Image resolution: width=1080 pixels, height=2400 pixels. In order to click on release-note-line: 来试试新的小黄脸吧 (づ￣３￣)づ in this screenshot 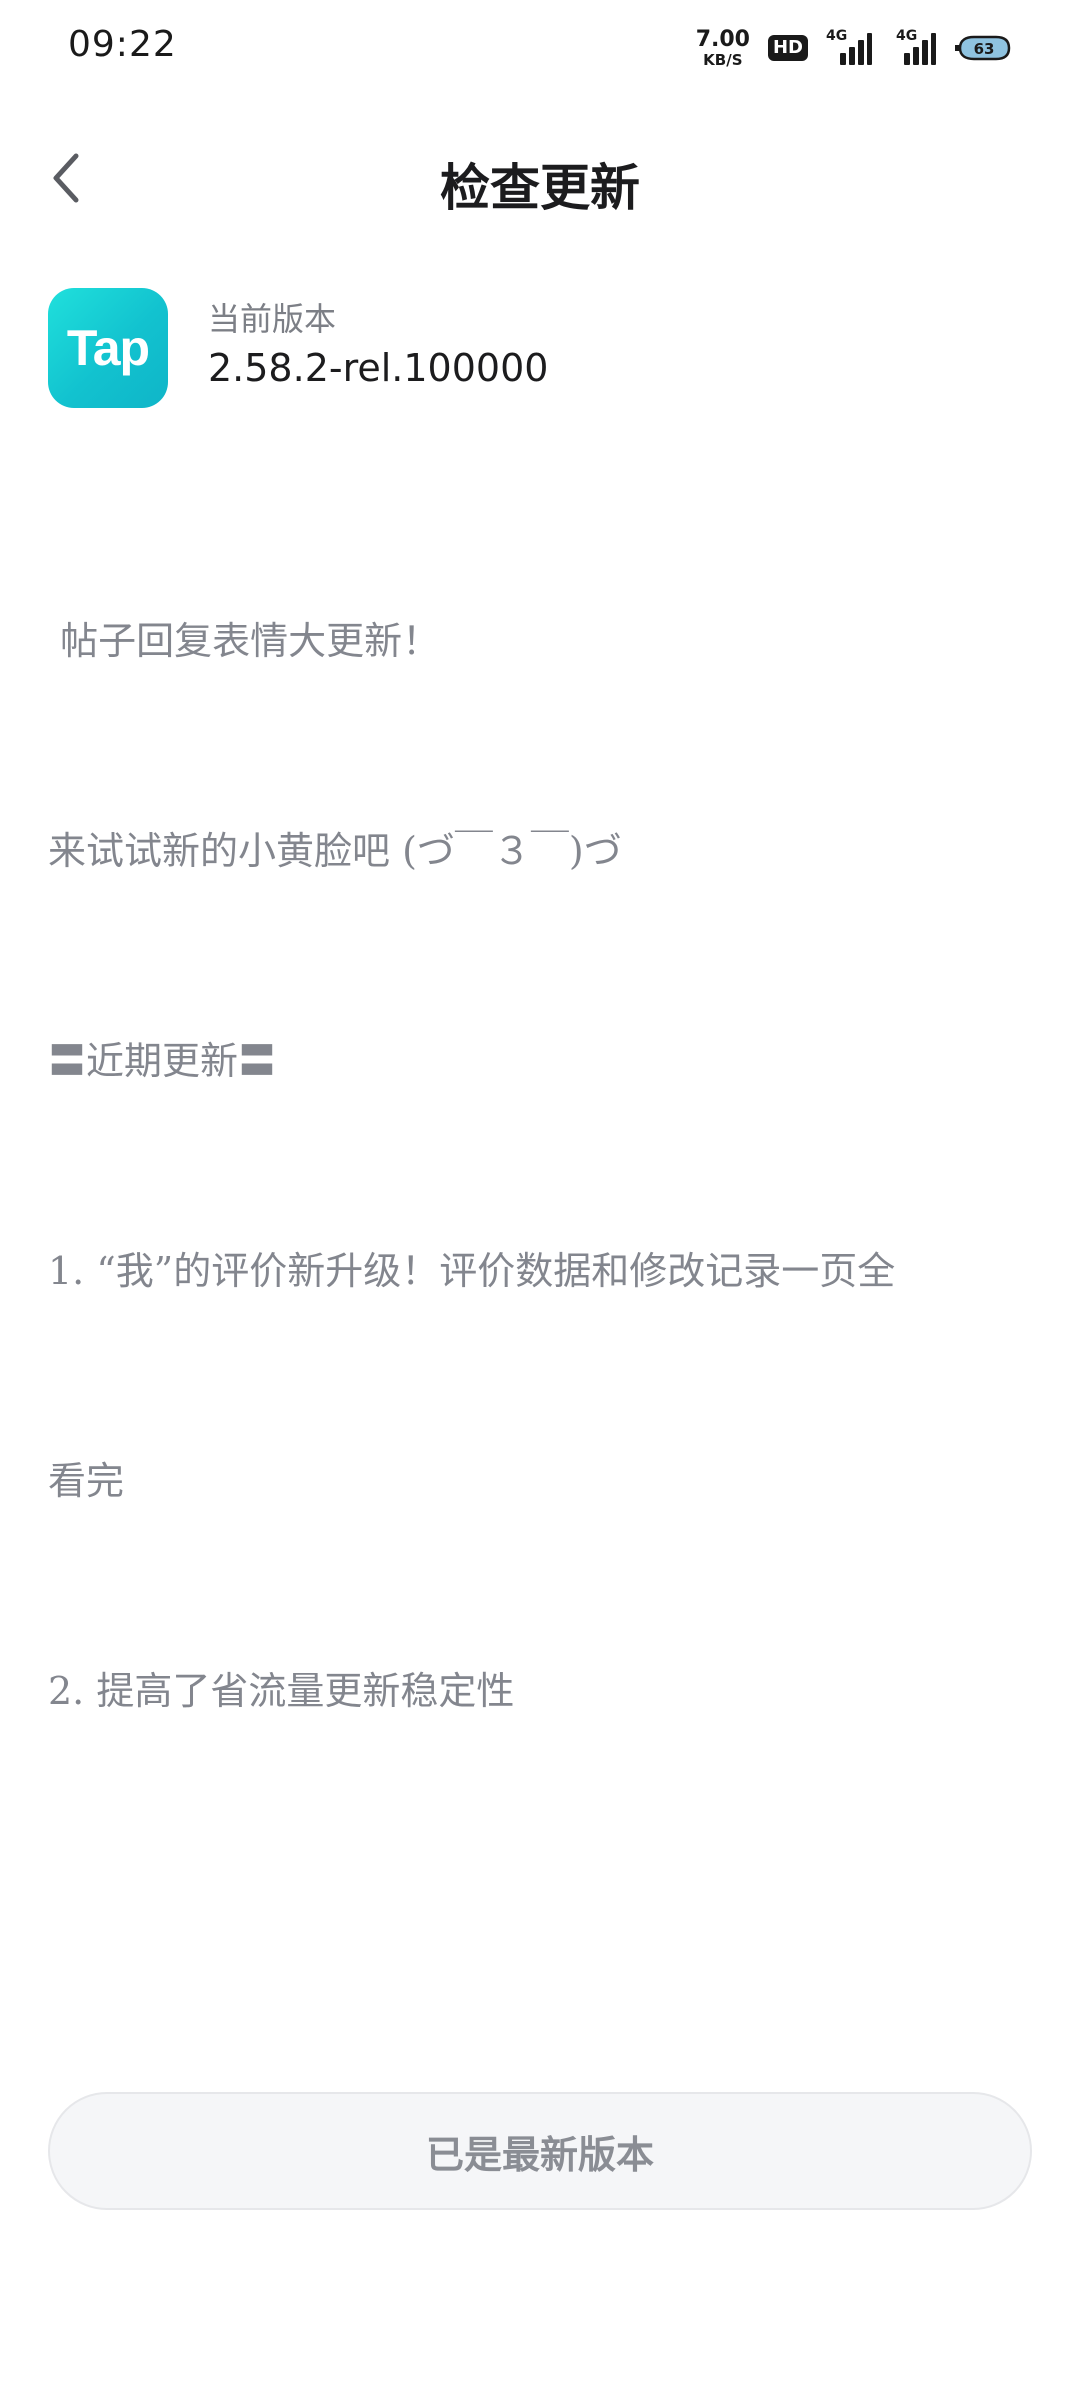, I will do `click(335, 851)`.